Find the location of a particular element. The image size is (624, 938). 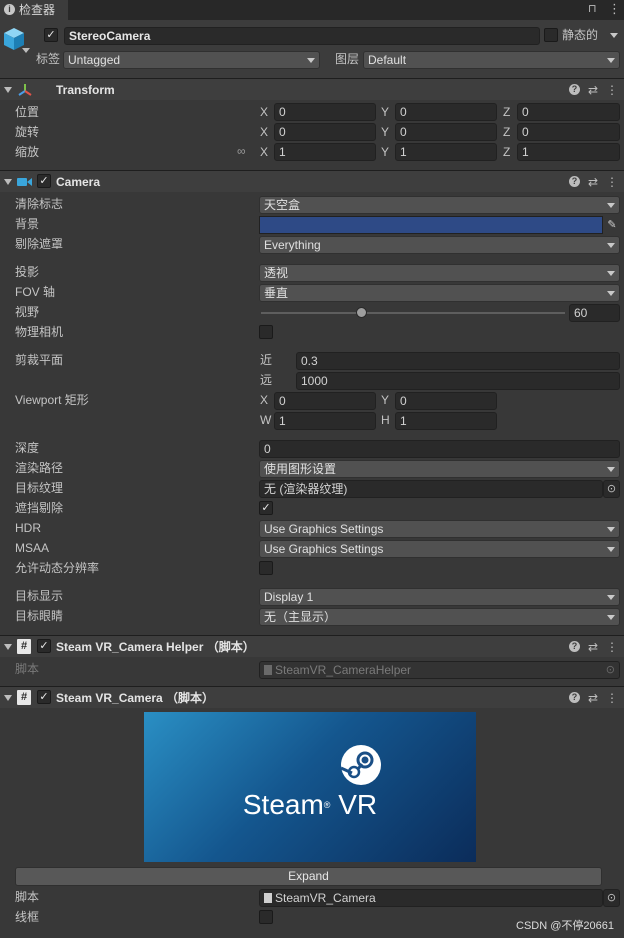

camera-helper-header: # ✓ Steam VR_Camera Helper （脚本） ? ⇄ ⋮ is located at coordinates (312, 646).